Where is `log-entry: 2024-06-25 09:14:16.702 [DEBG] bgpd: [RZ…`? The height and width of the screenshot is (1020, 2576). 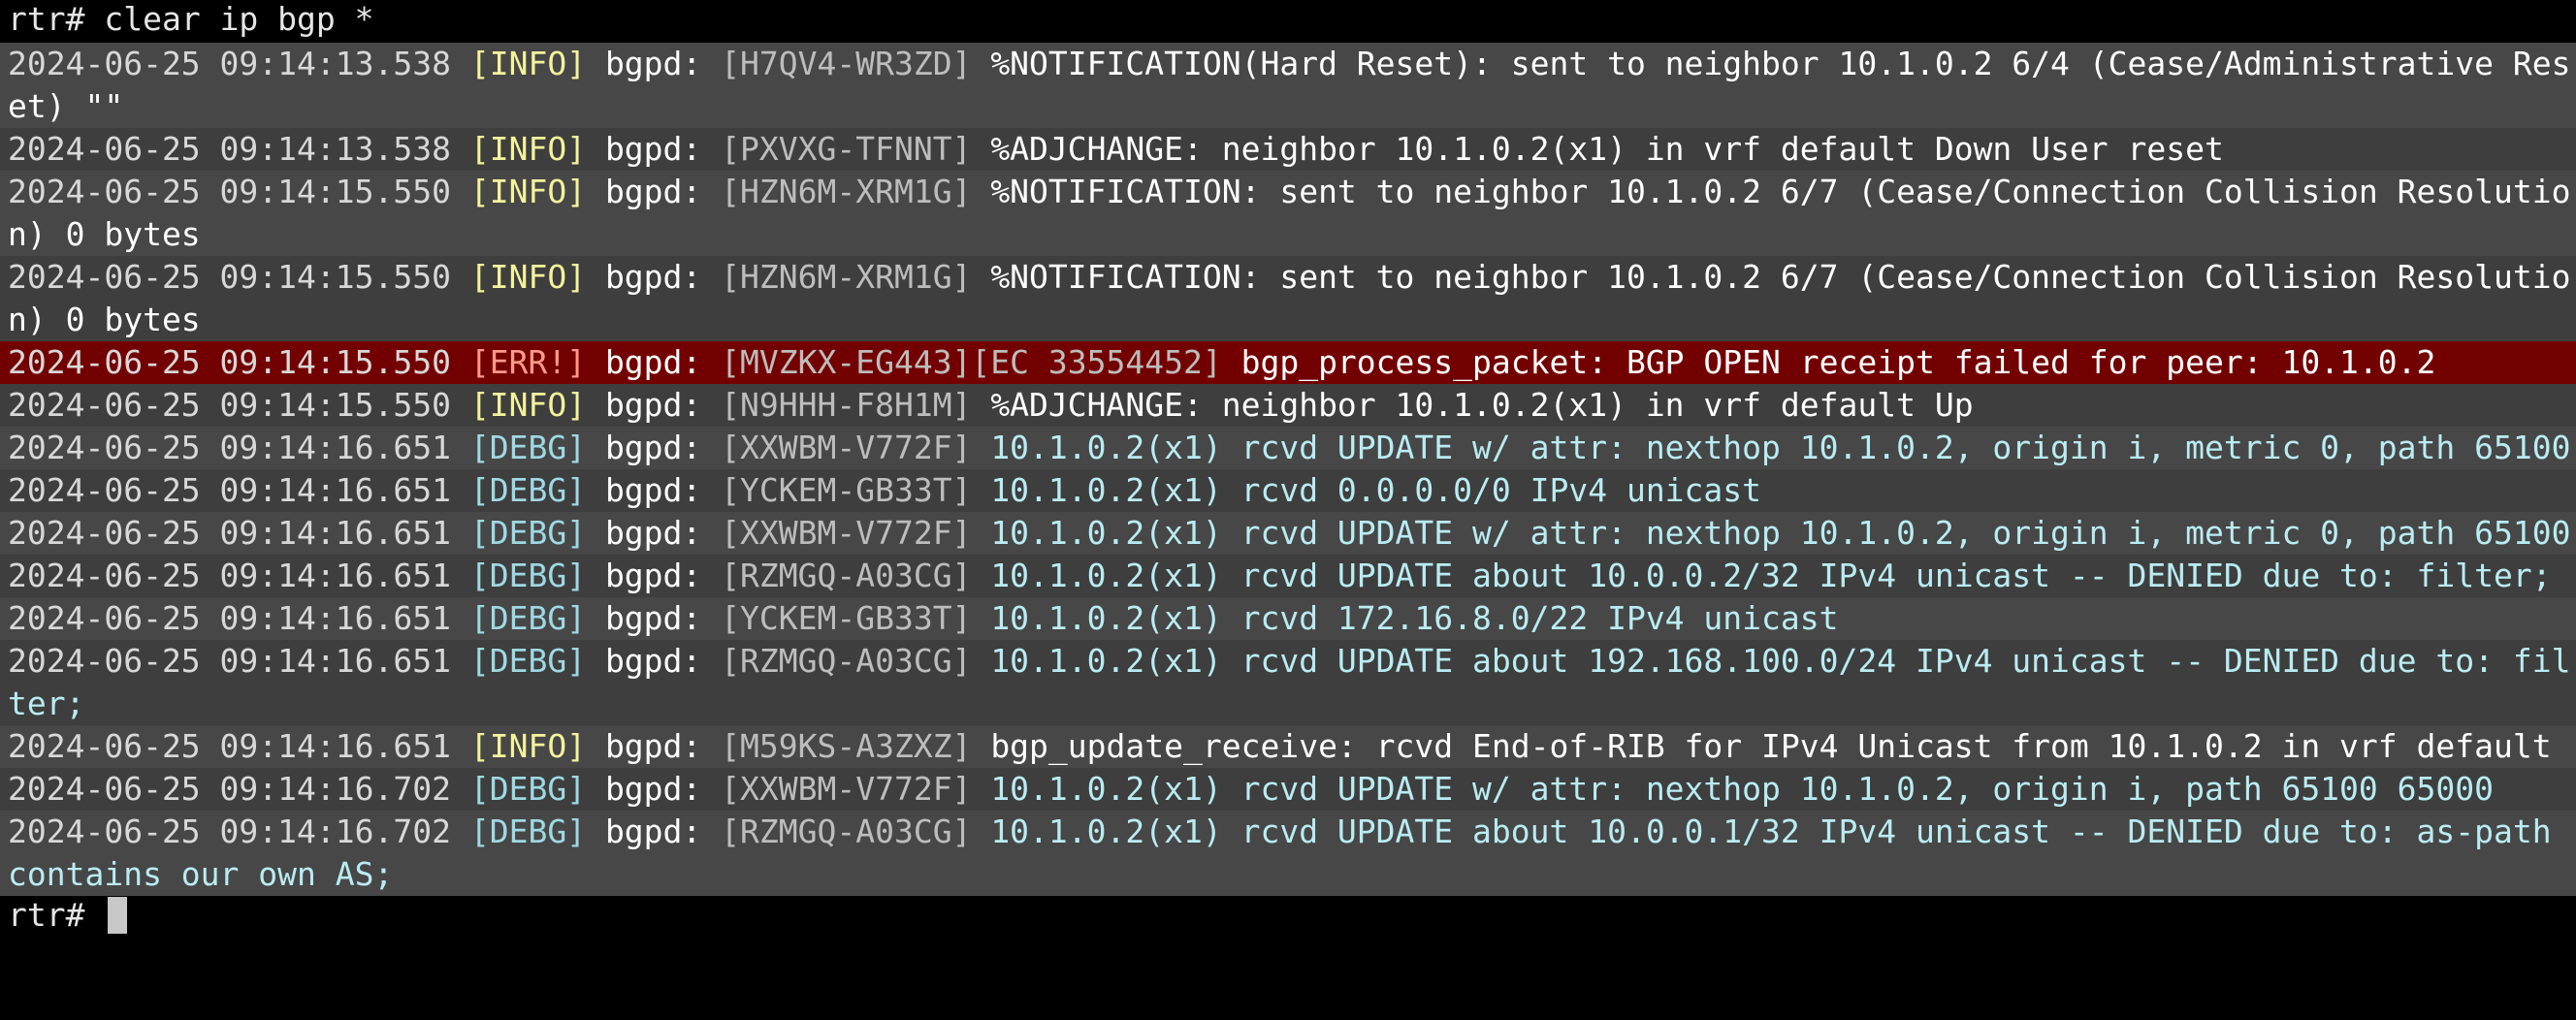
log-entry: 2024-06-25 09:14:16.702 [DEBG] bgpd: [RZ… is located at coordinates (1288, 853).